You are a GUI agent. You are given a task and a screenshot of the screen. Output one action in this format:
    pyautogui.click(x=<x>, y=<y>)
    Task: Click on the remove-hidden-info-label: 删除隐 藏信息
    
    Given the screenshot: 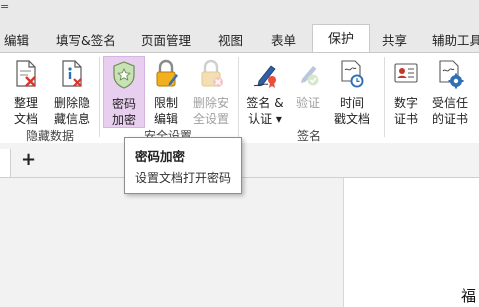 What is the action you would take?
    pyautogui.click(x=71, y=111)
    